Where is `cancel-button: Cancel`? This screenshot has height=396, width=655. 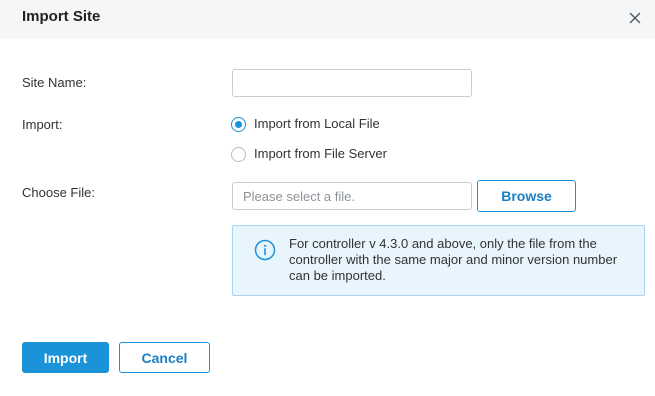
cancel-button: Cancel is located at coordinates (164, 357).